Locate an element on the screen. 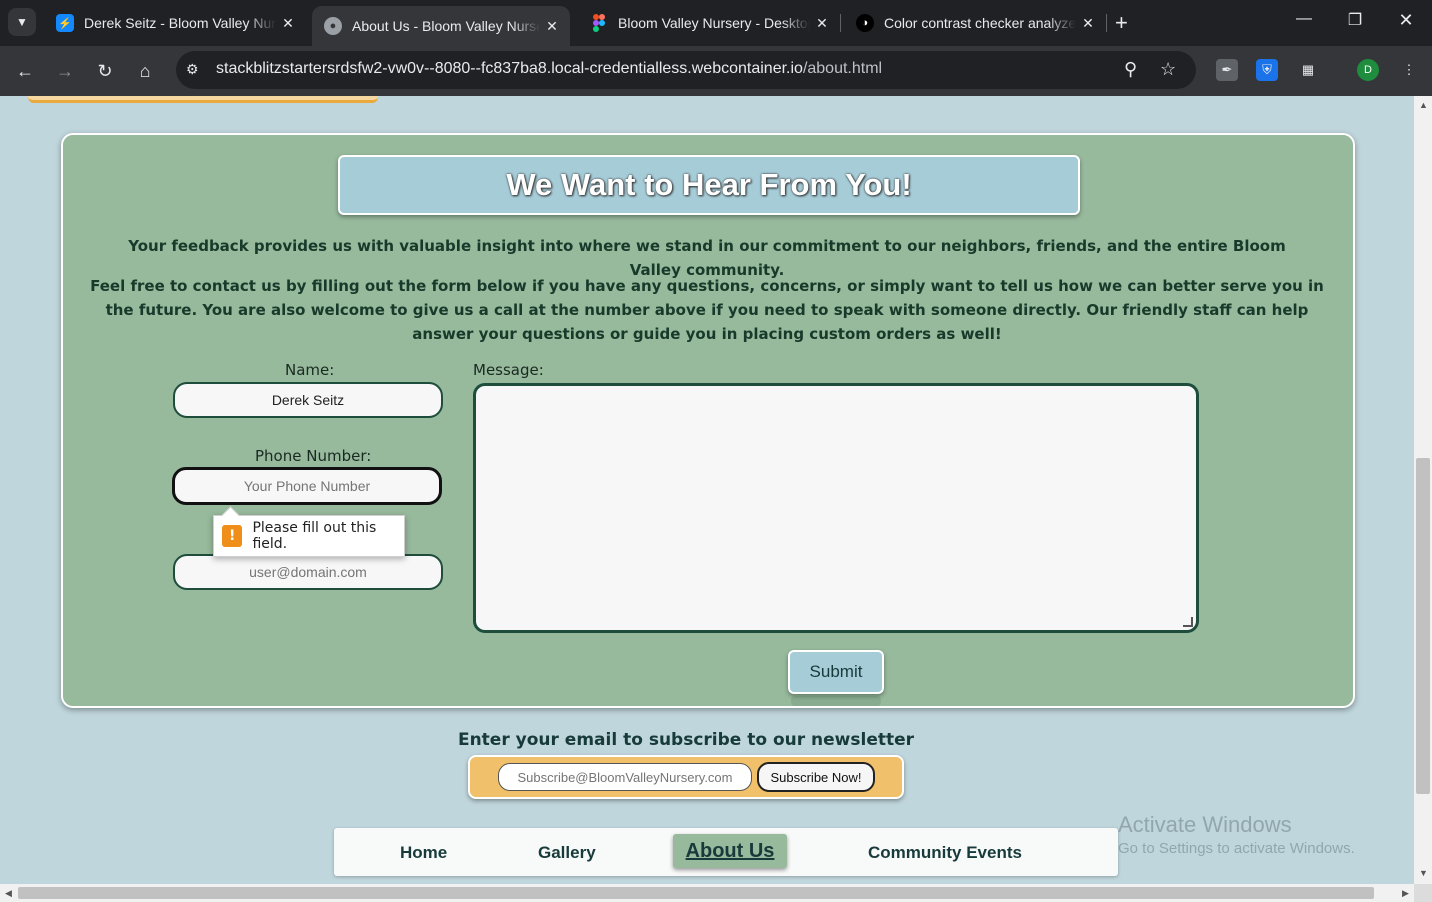  nav-community-events: Community Events is located at coordinates (945, 853).